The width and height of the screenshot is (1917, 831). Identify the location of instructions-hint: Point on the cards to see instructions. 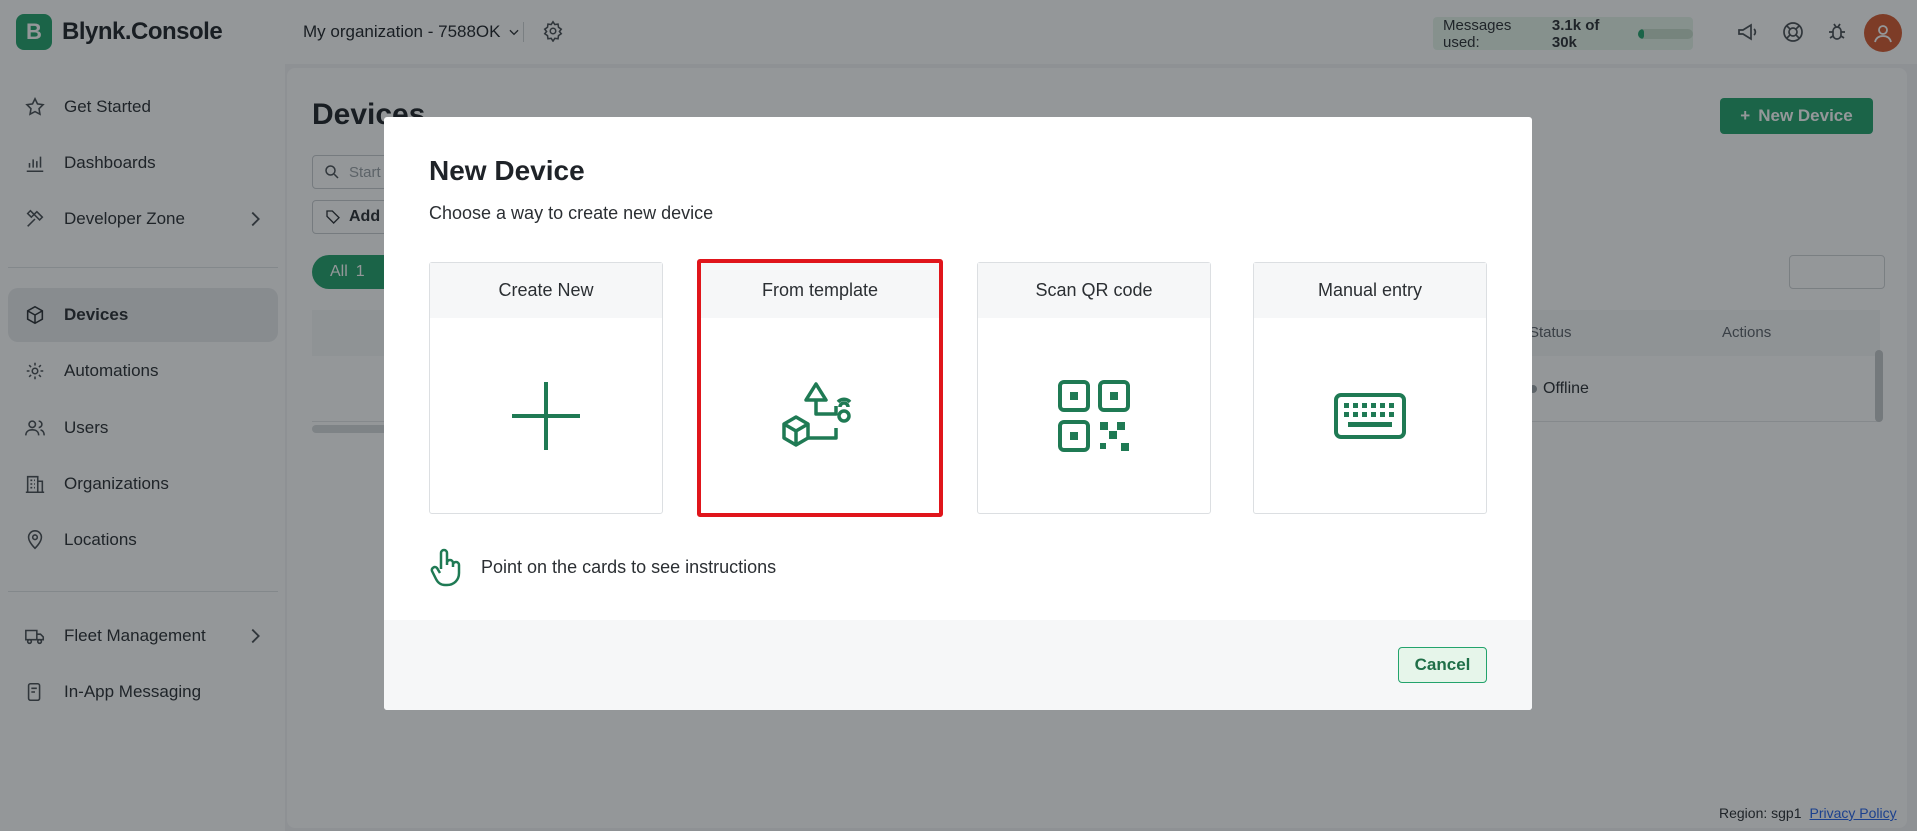
(602, 567).